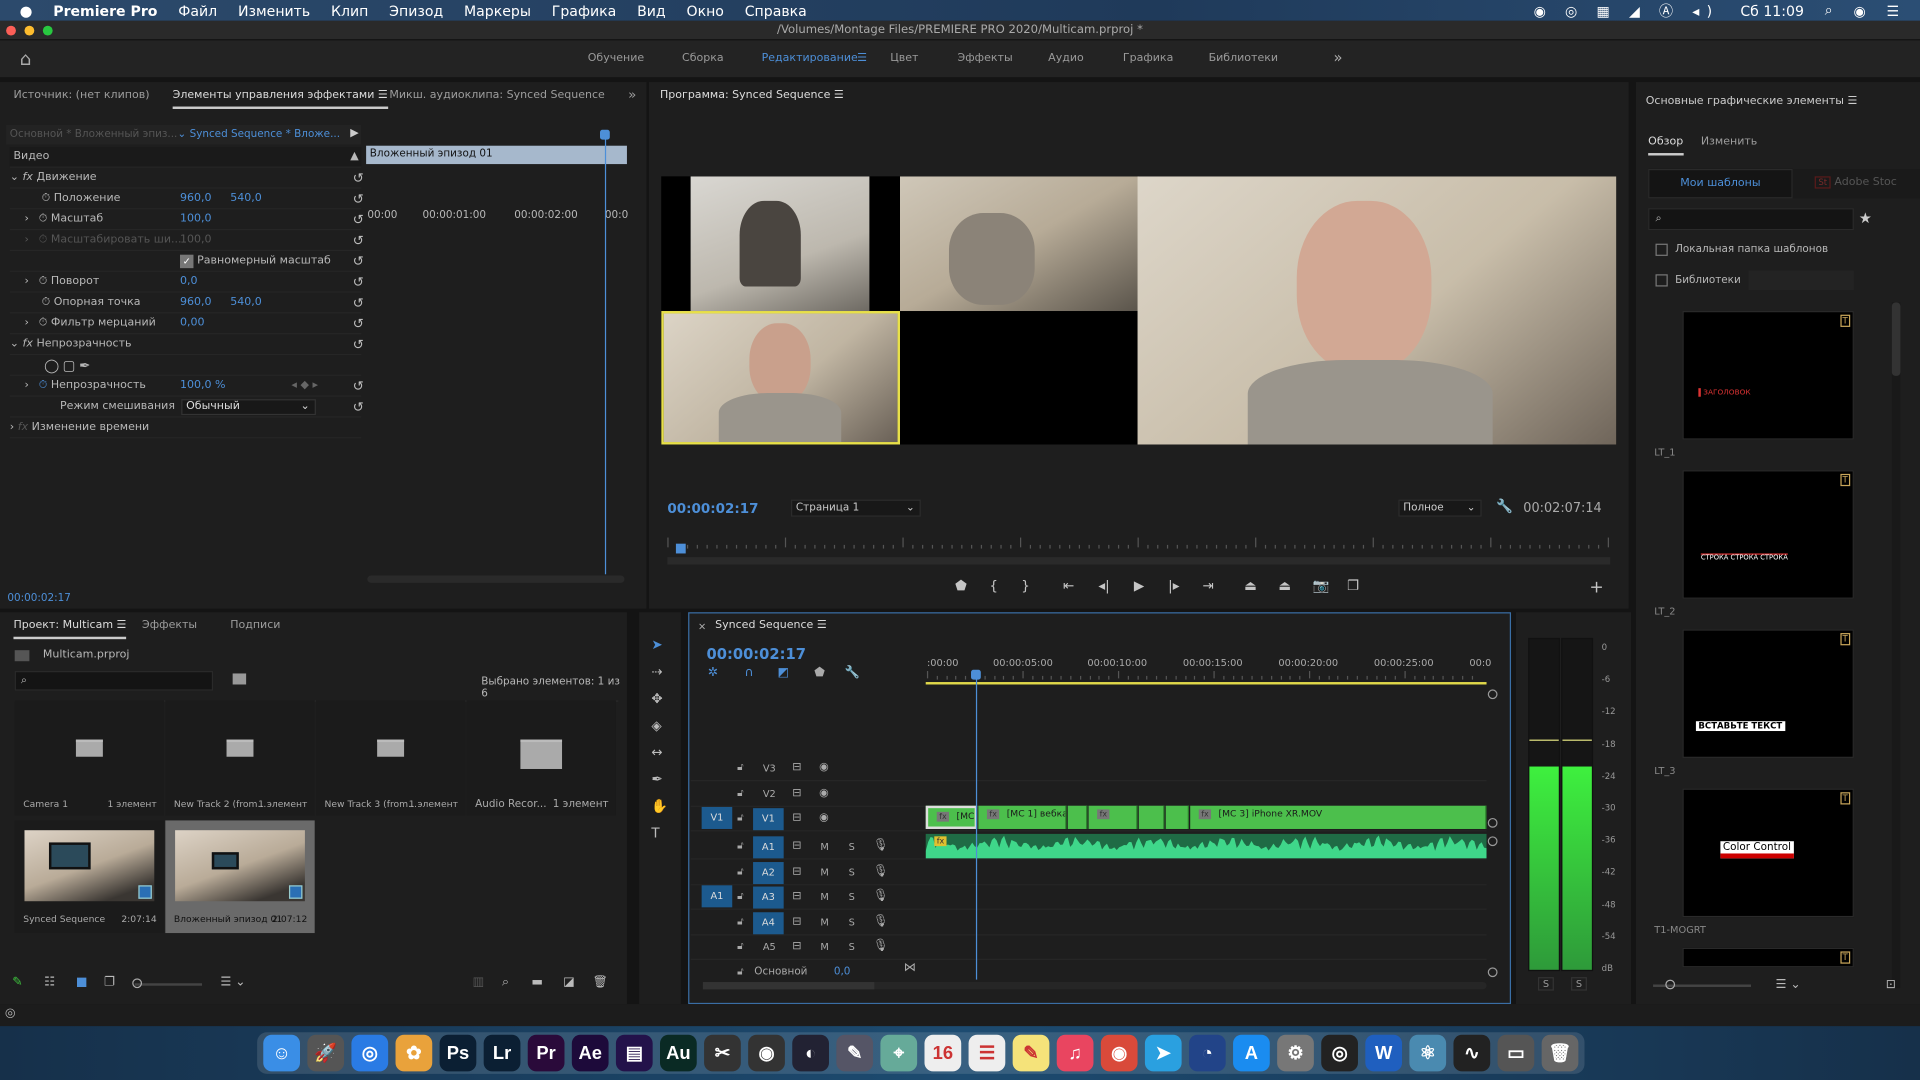 The width and height of the screenshot is (1920, 1080). Describe the element at coordinates (1094, 986) in the screenshot. I see `timeline-horizontal-scrollbar` at that location.